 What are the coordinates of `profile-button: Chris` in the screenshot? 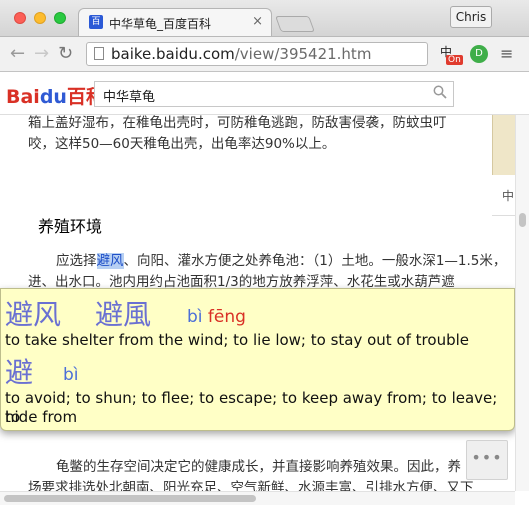 It's located at (471, 17).